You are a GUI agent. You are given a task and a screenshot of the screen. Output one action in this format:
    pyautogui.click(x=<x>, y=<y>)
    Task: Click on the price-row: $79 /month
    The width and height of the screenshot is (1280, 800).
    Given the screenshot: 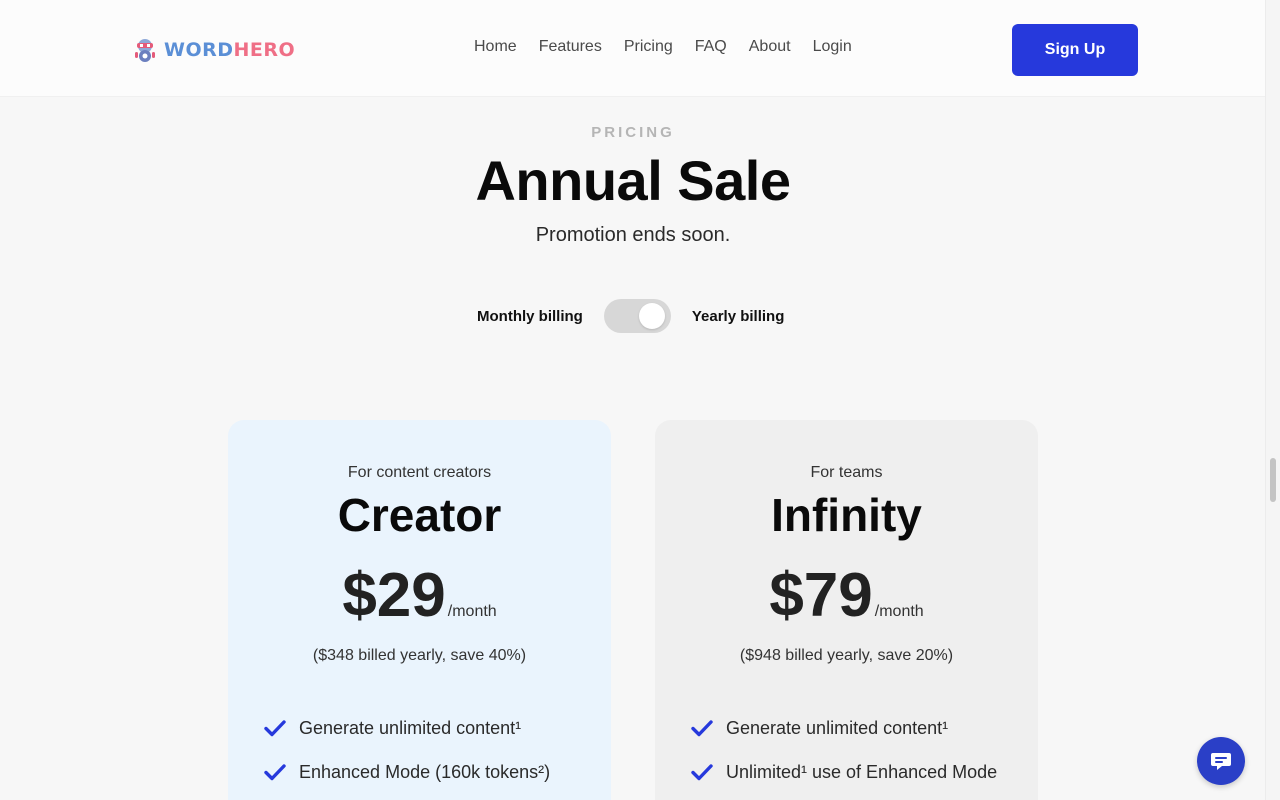 What is the action you would take?
    pyautogui.click(x=846, y=595)
    